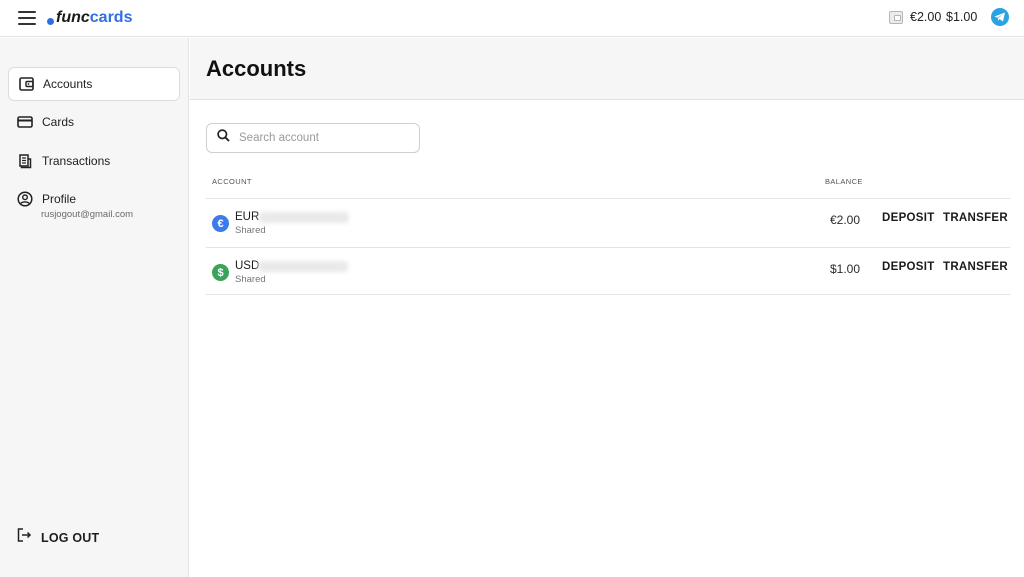 Image resolution: width=1024 pixels, height=577 pixels. What do you see at coordinates (247, 217) in the screenshot?
I see `account-currency: EUR` at bounding box center [247, 217].